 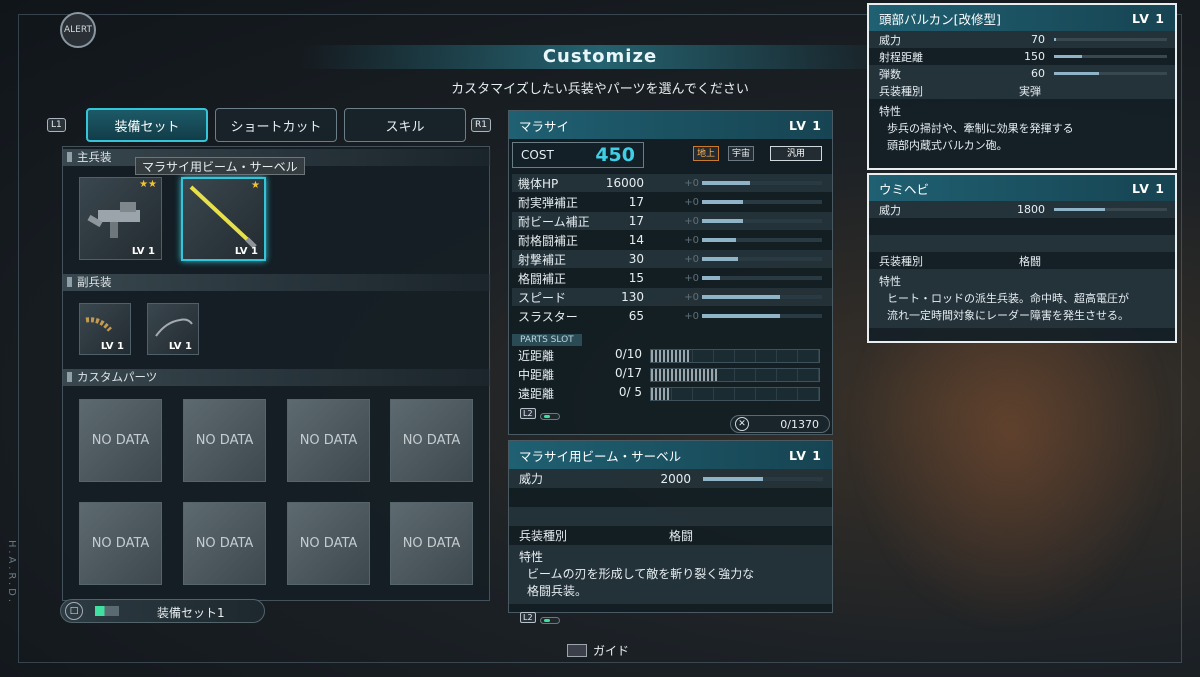 I want to click on l1-button-icon: L1, so click(x=56, y=125).